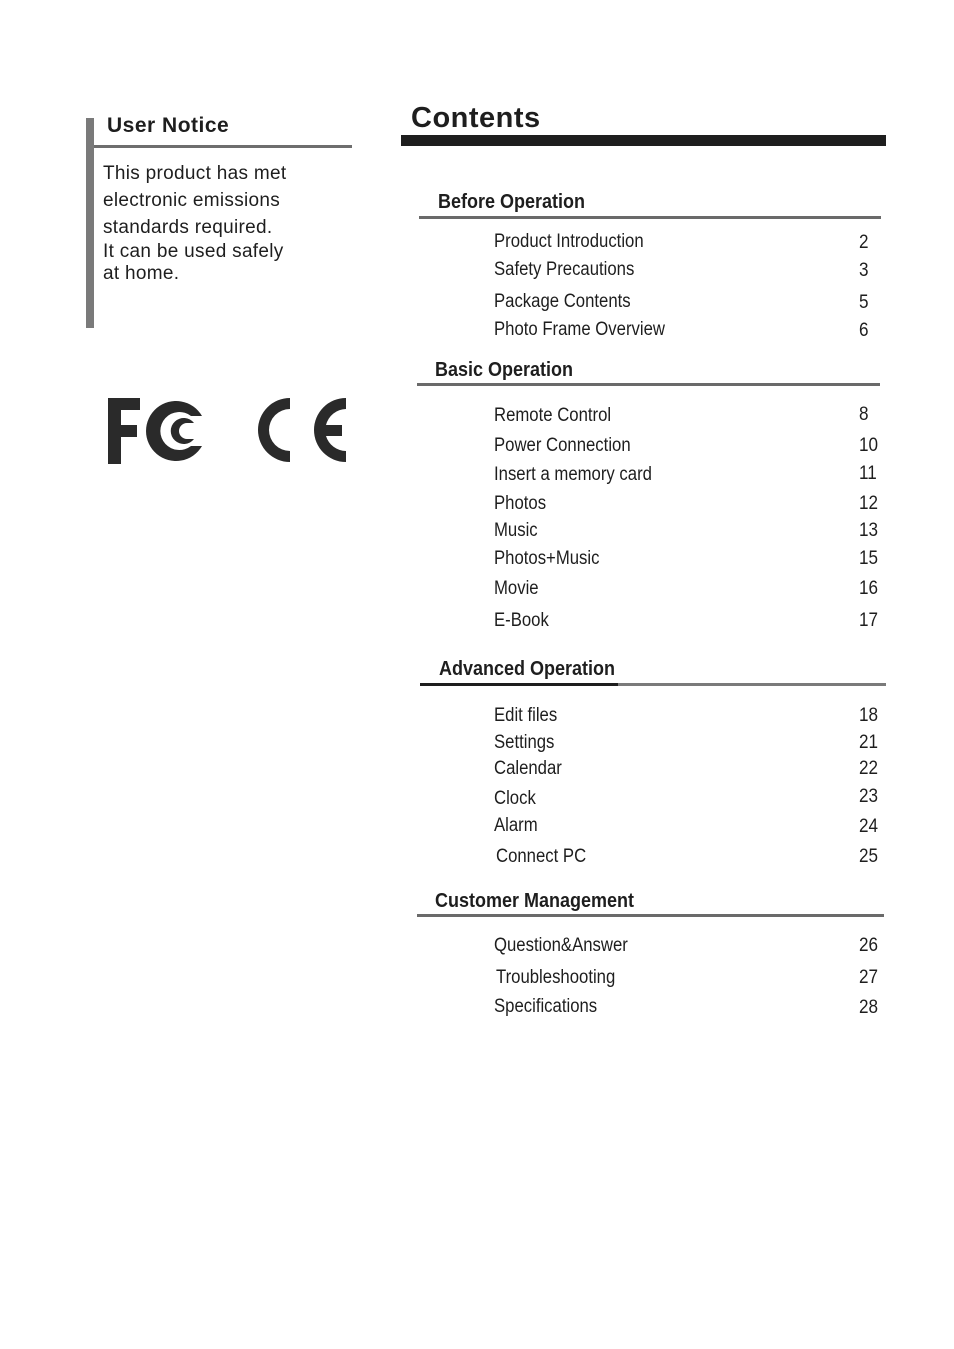 Image resolution: width=954 pixels, height=1349 pixels. I want to click on section-title: Before Operation, so click(512, 202).